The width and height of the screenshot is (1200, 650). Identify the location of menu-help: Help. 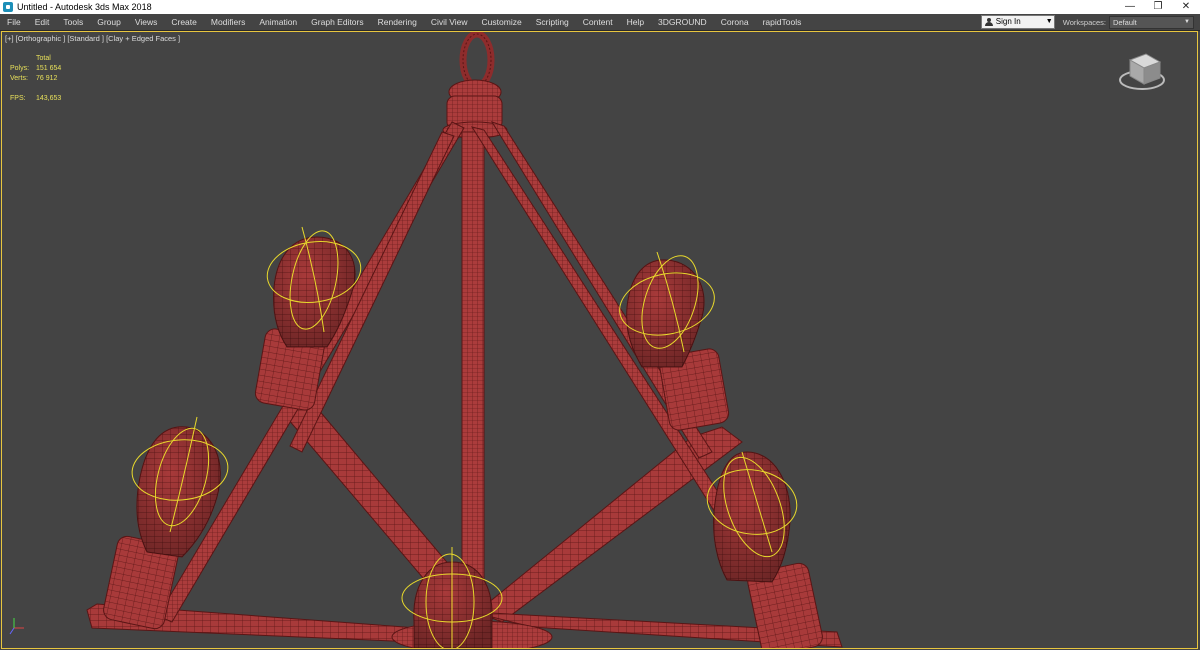
(635, 22).